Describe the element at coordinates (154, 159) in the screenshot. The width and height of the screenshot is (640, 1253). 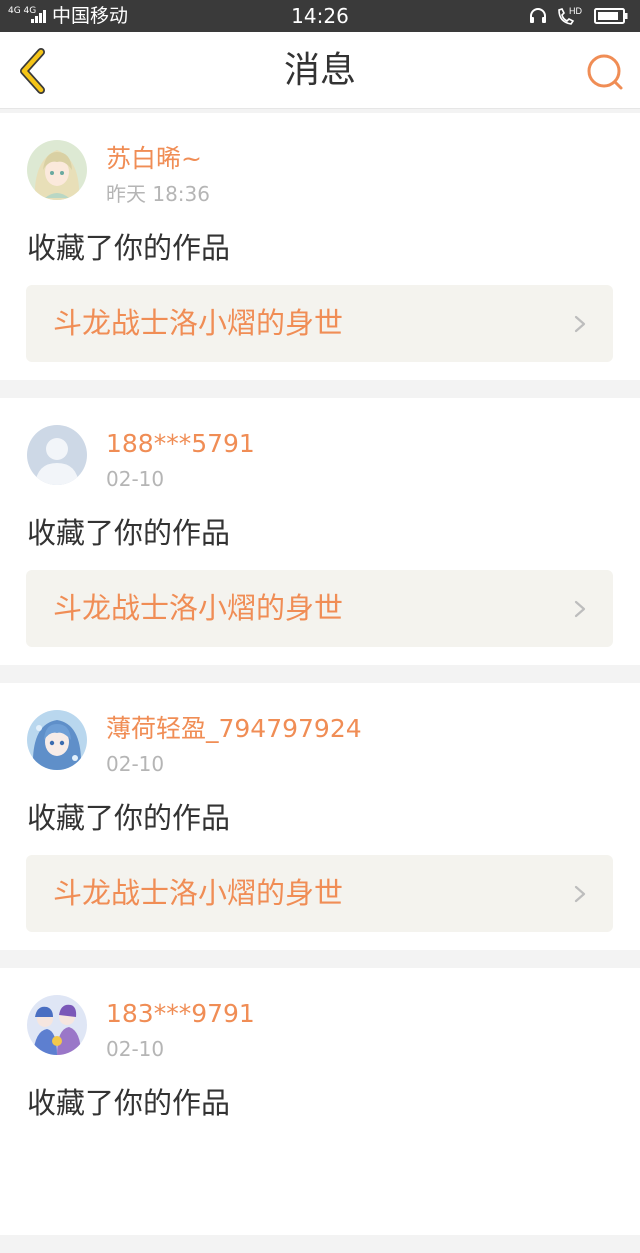
I see `username: 苏白晞~` at that location.